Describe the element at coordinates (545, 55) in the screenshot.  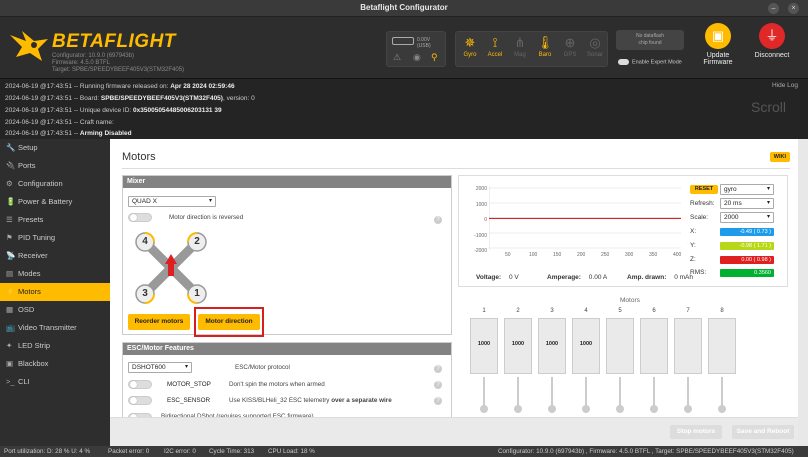
I see `sensor-baro-label: Baro` at that location.